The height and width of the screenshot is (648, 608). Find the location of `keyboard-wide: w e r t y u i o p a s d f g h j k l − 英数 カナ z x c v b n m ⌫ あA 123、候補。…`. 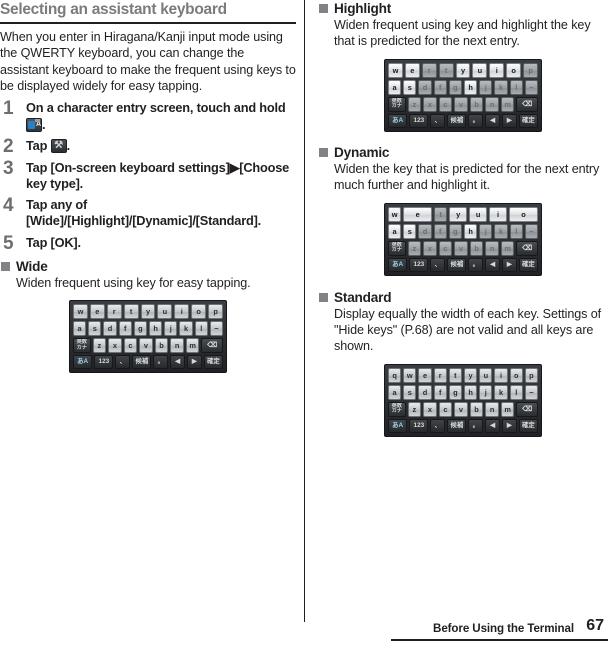

keyboard-wide: w e r t y u i o p a s d f g h j k l − 英数 カナ z x c v b n m ⌫ あA 123、候補。… is located at coordinates (148, 337).